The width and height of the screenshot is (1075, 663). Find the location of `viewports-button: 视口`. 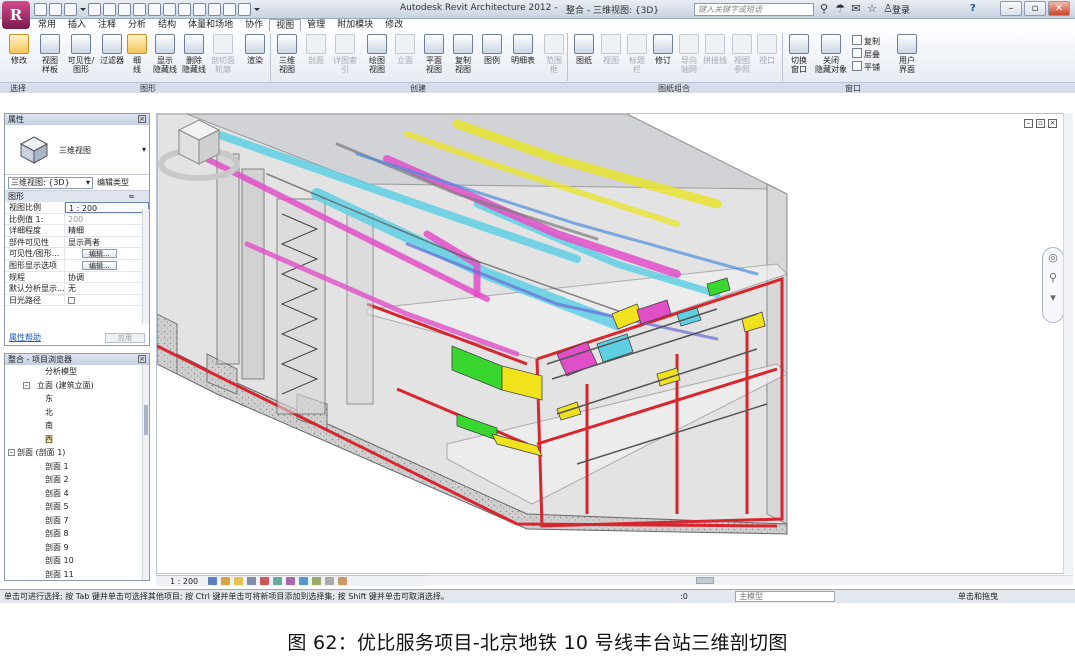

viewports-button: 视口 is located at coordinates (767, 49).